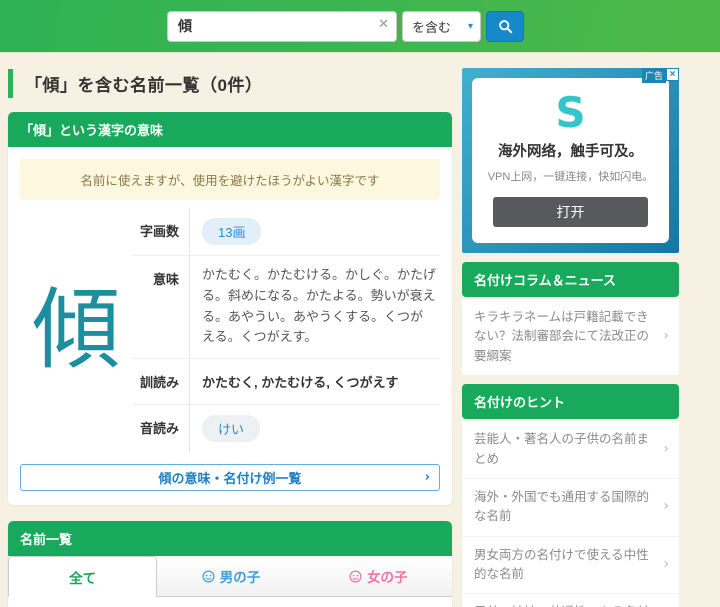 This screenshot has width=720, height=607. I want to click on girl-face-icon, so click(355, 576).